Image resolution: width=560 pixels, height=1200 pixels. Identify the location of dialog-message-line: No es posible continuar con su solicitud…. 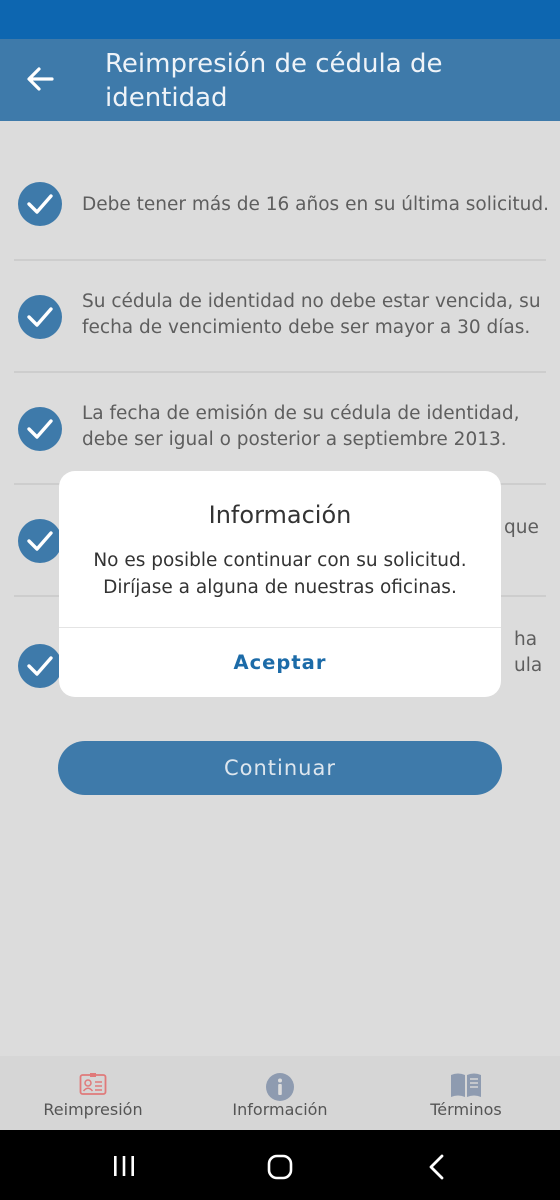
(280, 560).